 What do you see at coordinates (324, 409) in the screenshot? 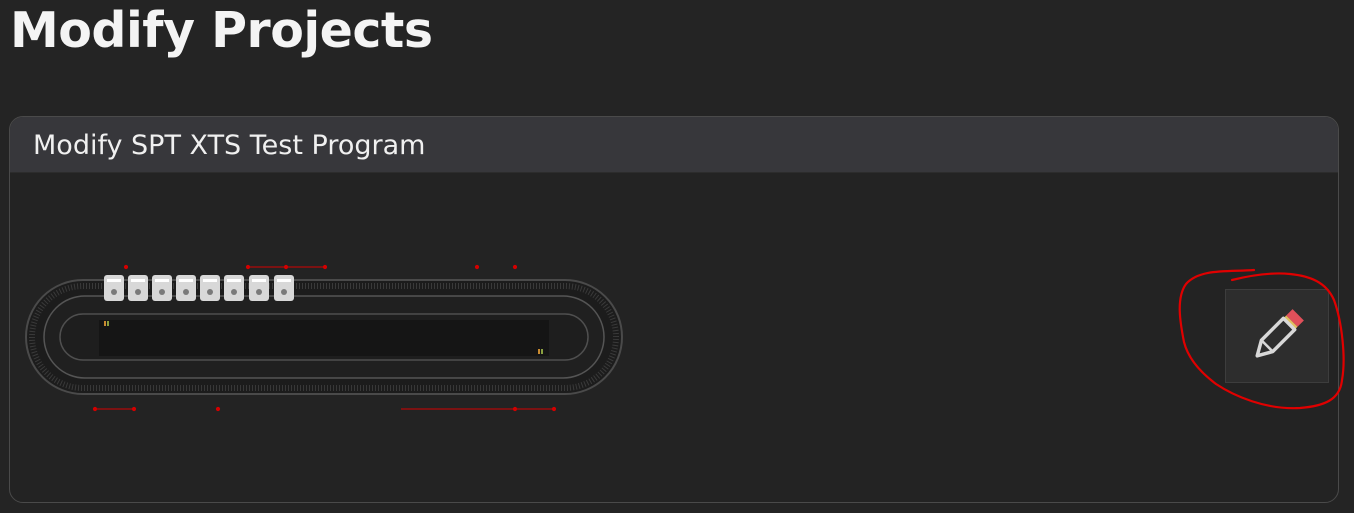
I see `position-markers-bottom` at bounding box center [324, 409].